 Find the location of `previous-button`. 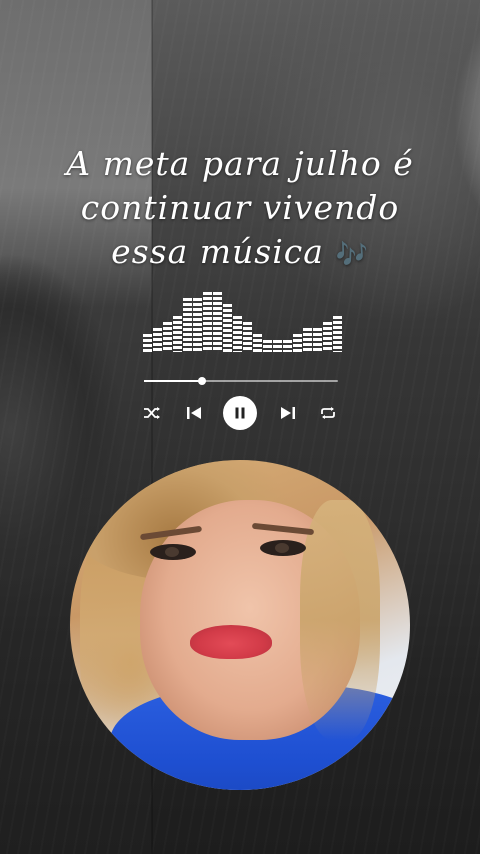

previous-button is located at coordinates (194, 413).